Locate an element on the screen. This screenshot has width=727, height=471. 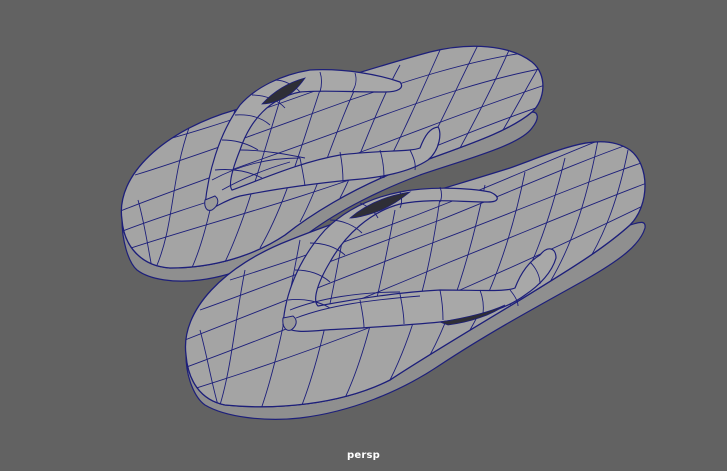
camera-label: persp is located at coordinates (363, 455).